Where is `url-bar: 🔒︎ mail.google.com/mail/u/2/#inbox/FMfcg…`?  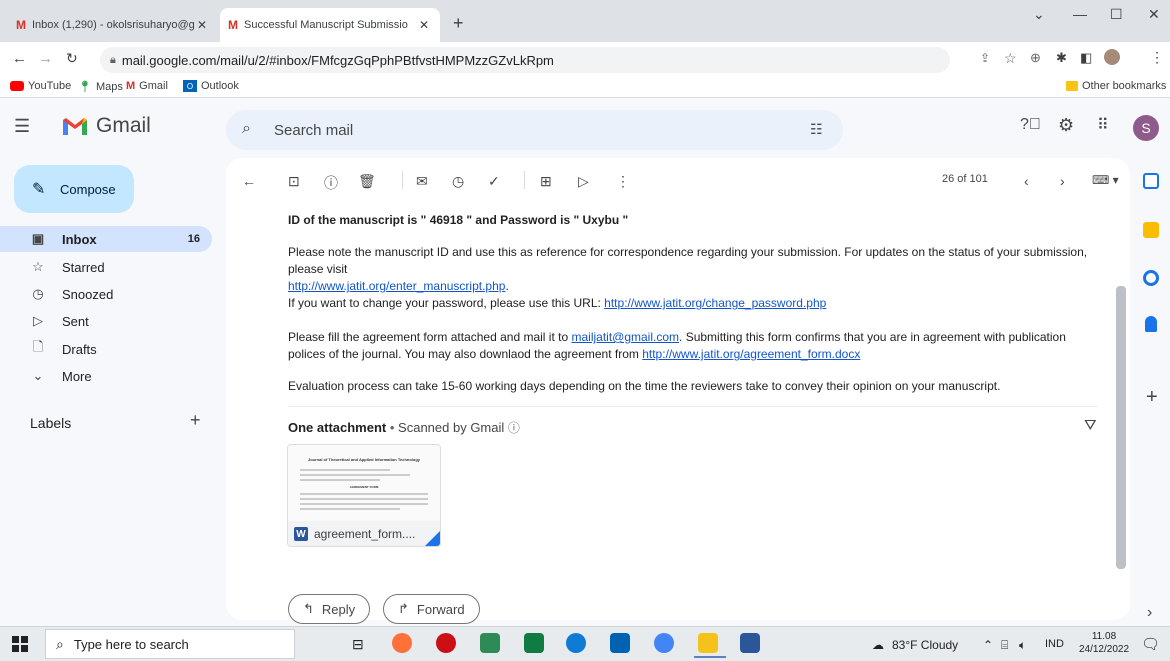
url-bar: 🔒︎ mail.google.com/mail/u/2/#inbox/FMfcg… is located at coordinates (525, 60).